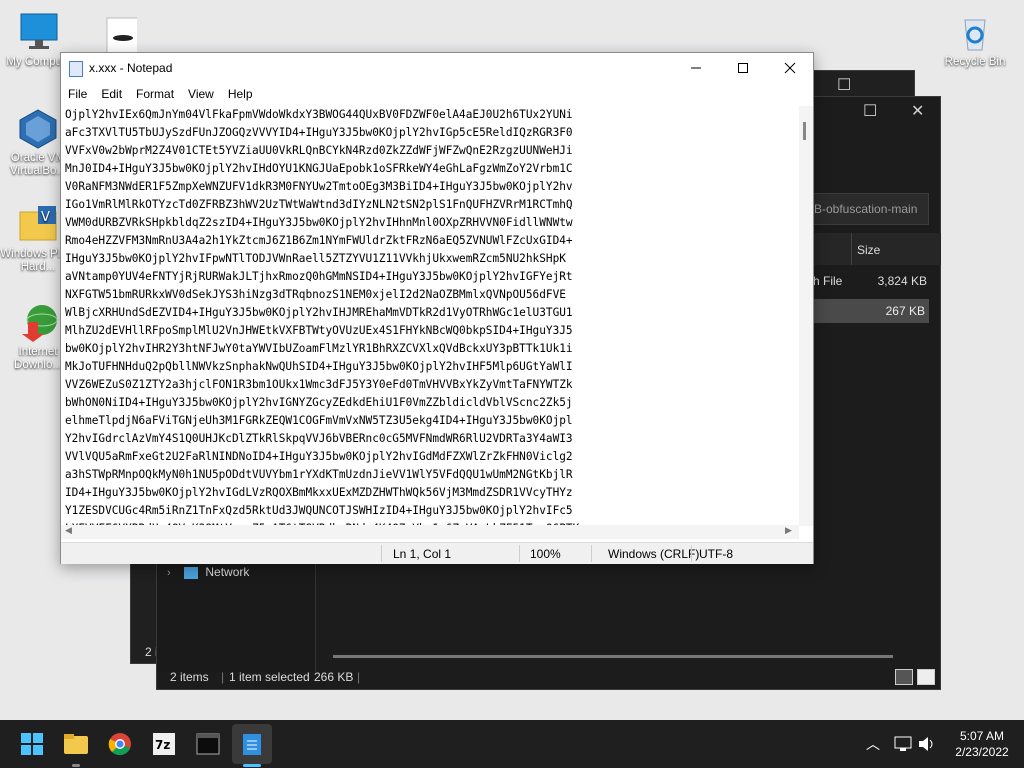 The height and width of the screenshot is (768, 1024). I want to click on menu-view: View, so click(201, 94).